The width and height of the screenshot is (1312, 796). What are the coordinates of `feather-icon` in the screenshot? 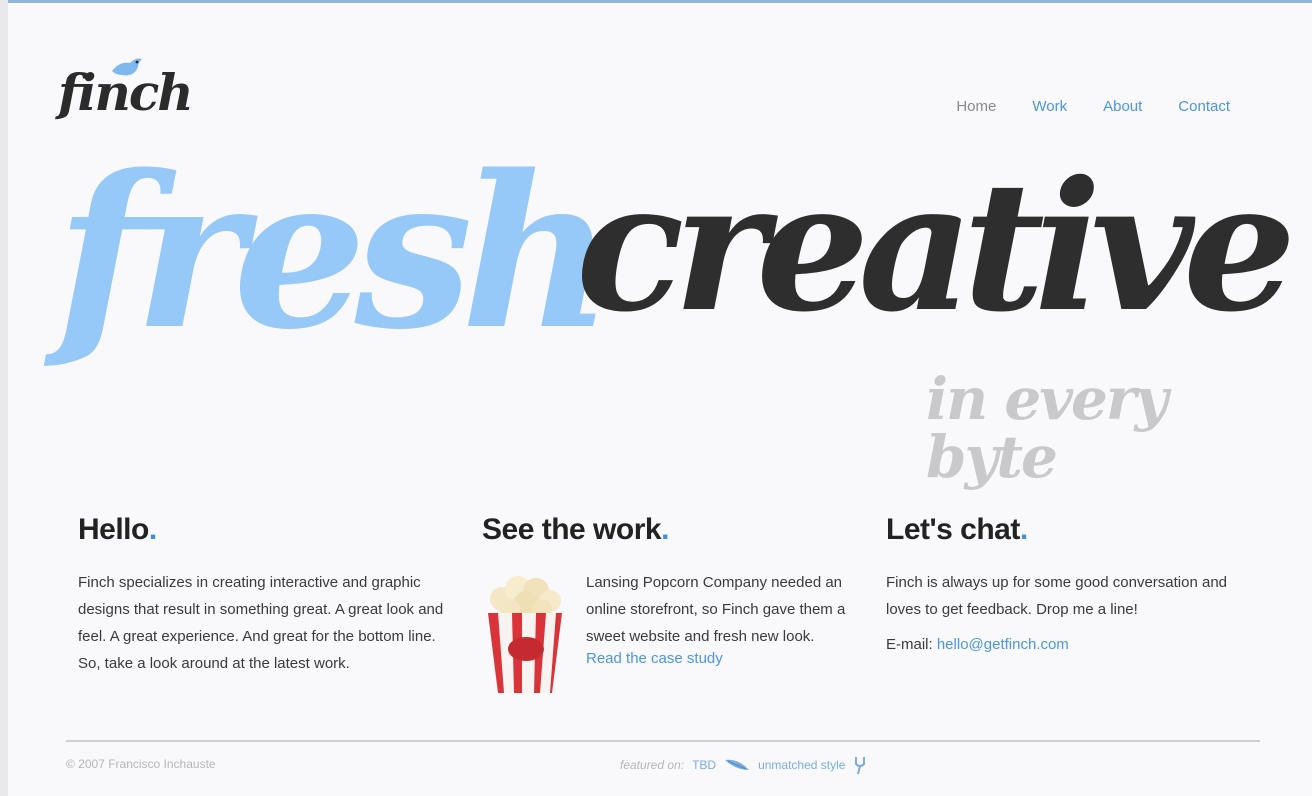 It's located at (737, 764).